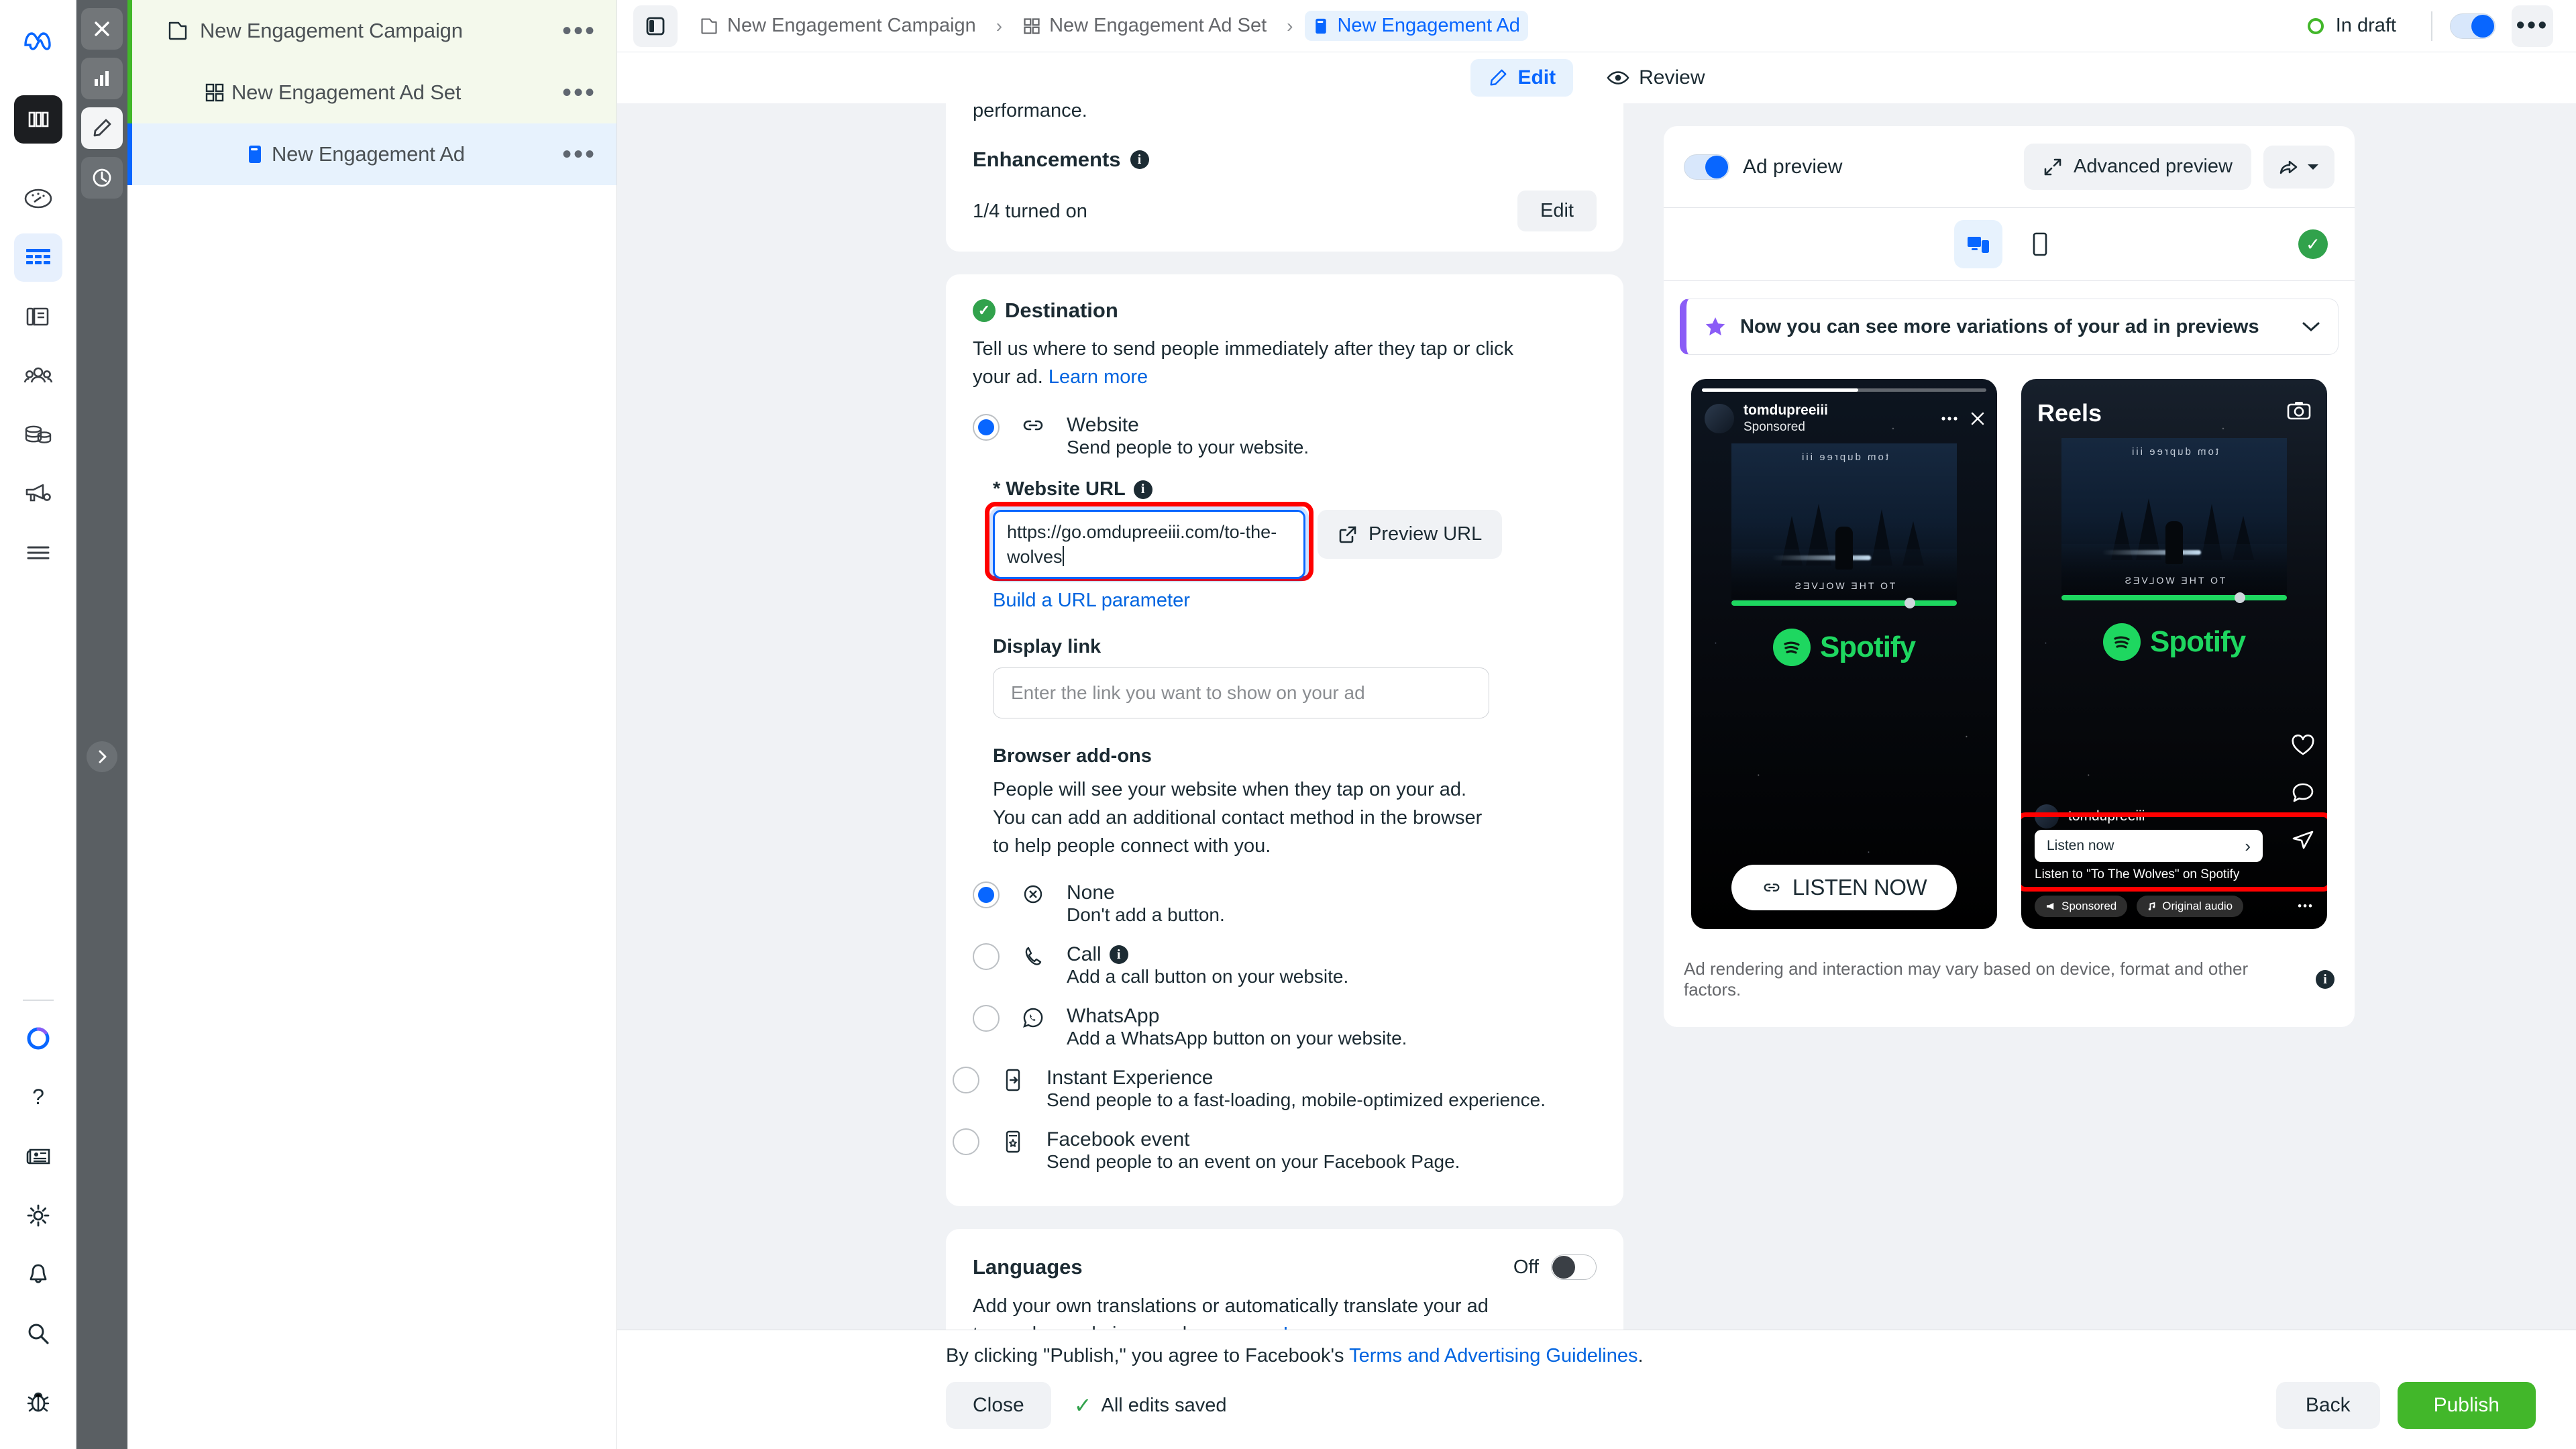 The width and height of the screenshot is (2576, 1449). Describe the element at coordinates (986, 957) in the screenshot. I see `addon-call-radio` at that location.